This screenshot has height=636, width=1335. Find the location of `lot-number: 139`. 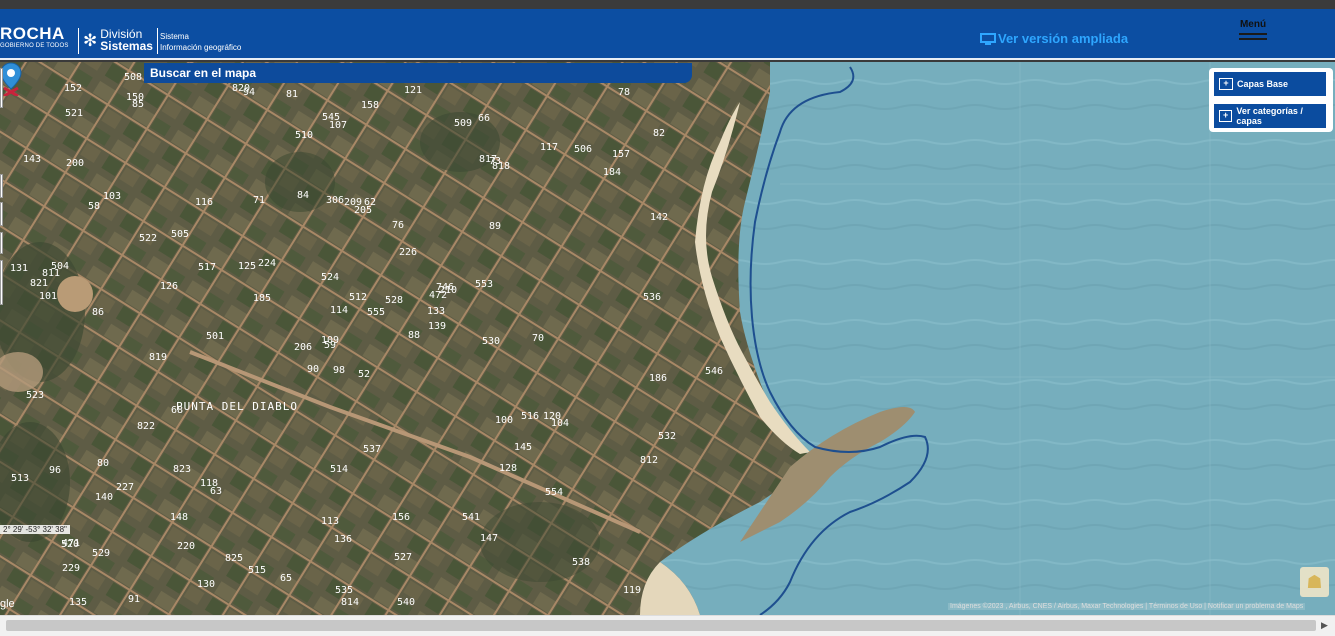

lot-number: 139 is located at coordinates (437, 326).